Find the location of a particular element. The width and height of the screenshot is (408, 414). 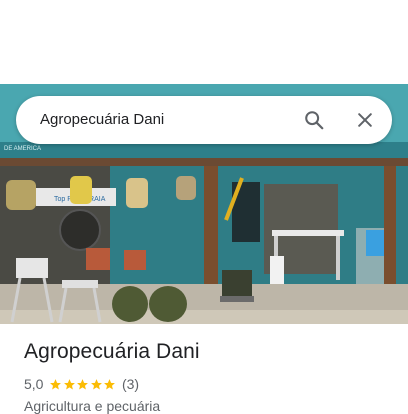

svg-text: DE AMERICA is located at coordinates (22, 149).